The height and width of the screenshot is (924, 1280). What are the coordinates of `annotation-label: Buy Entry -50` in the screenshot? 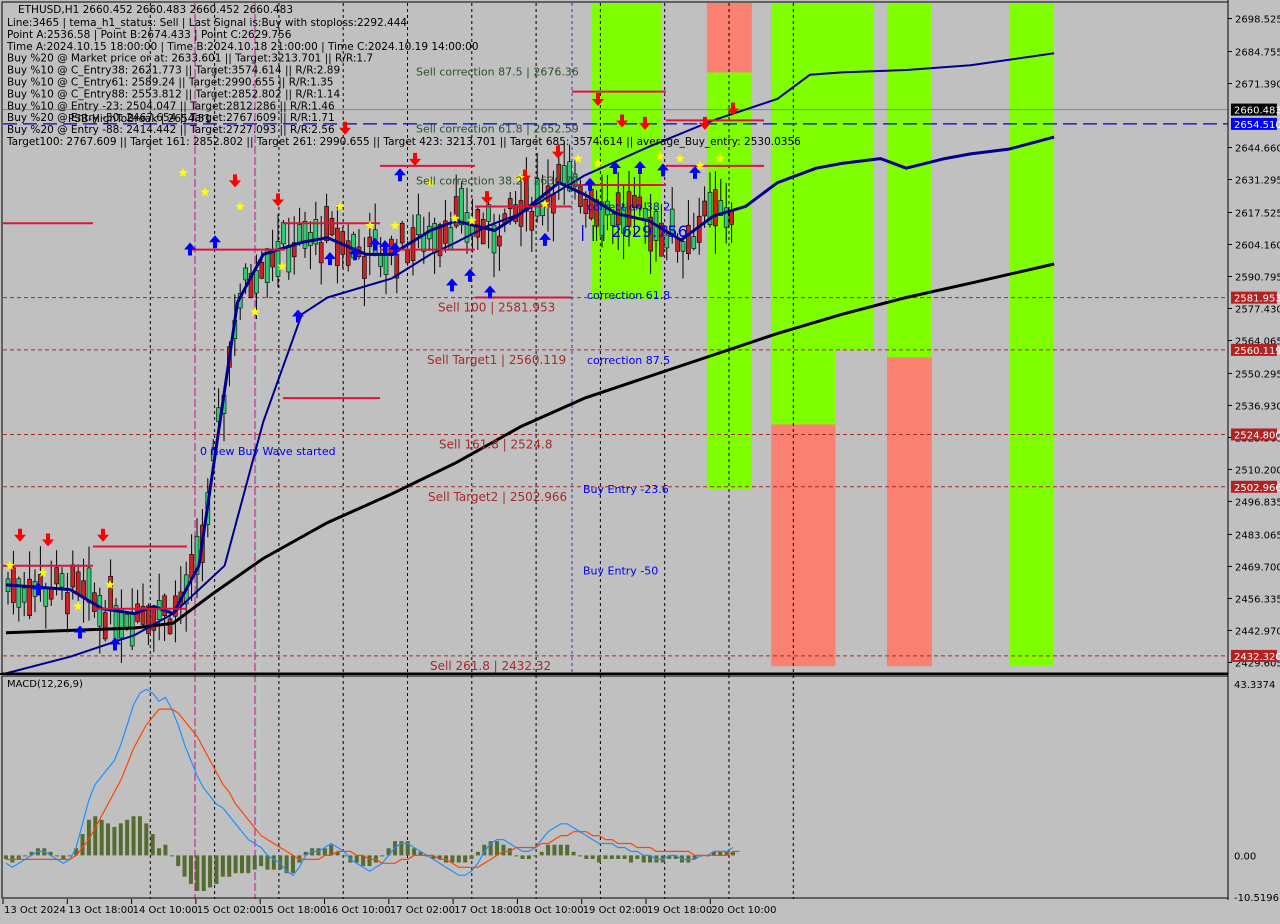 It's located at (620, 570).